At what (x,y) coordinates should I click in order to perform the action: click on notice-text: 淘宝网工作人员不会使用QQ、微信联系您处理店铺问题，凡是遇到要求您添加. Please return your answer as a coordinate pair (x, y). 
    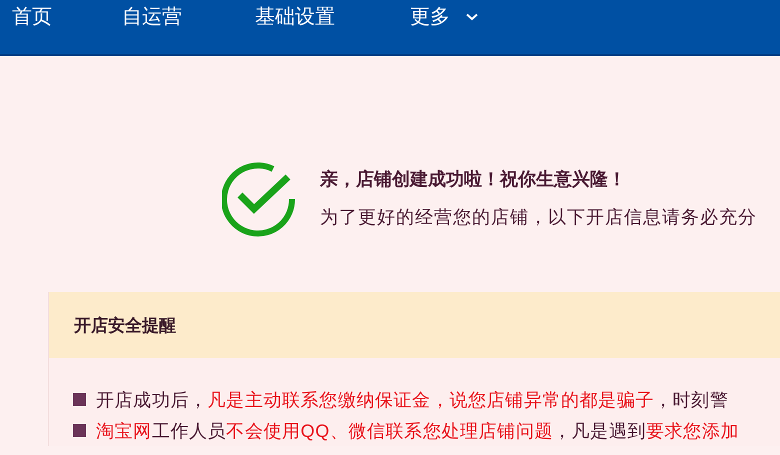
    Looking at the image, I should click on (418, 431).